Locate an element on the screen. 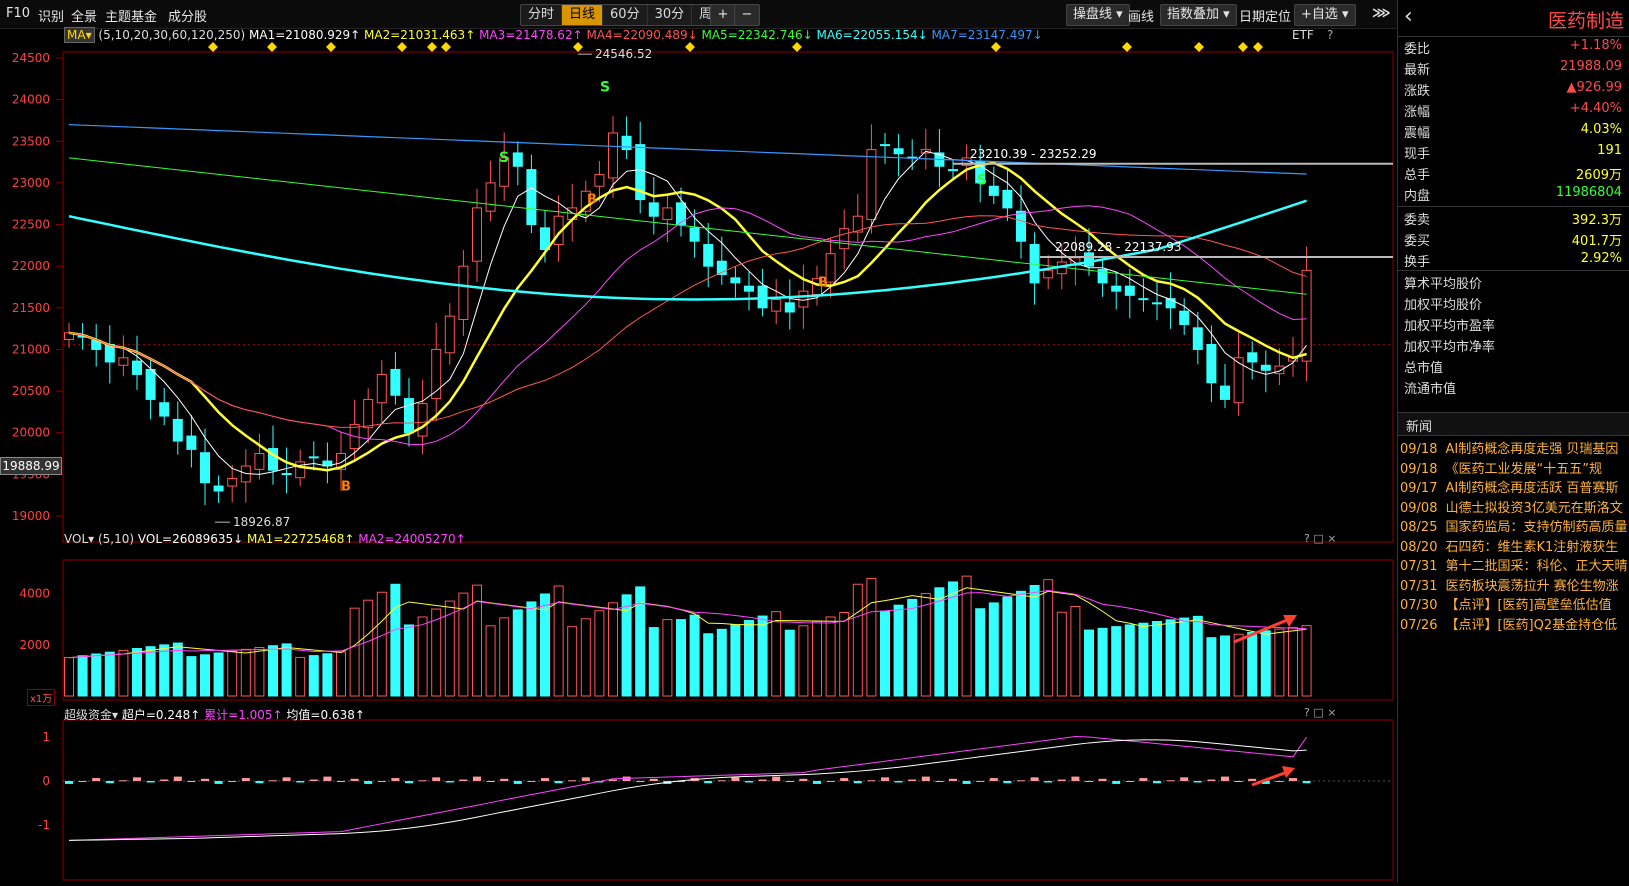  draw-line-button: 画线 is located at coordinates (1141, 15).